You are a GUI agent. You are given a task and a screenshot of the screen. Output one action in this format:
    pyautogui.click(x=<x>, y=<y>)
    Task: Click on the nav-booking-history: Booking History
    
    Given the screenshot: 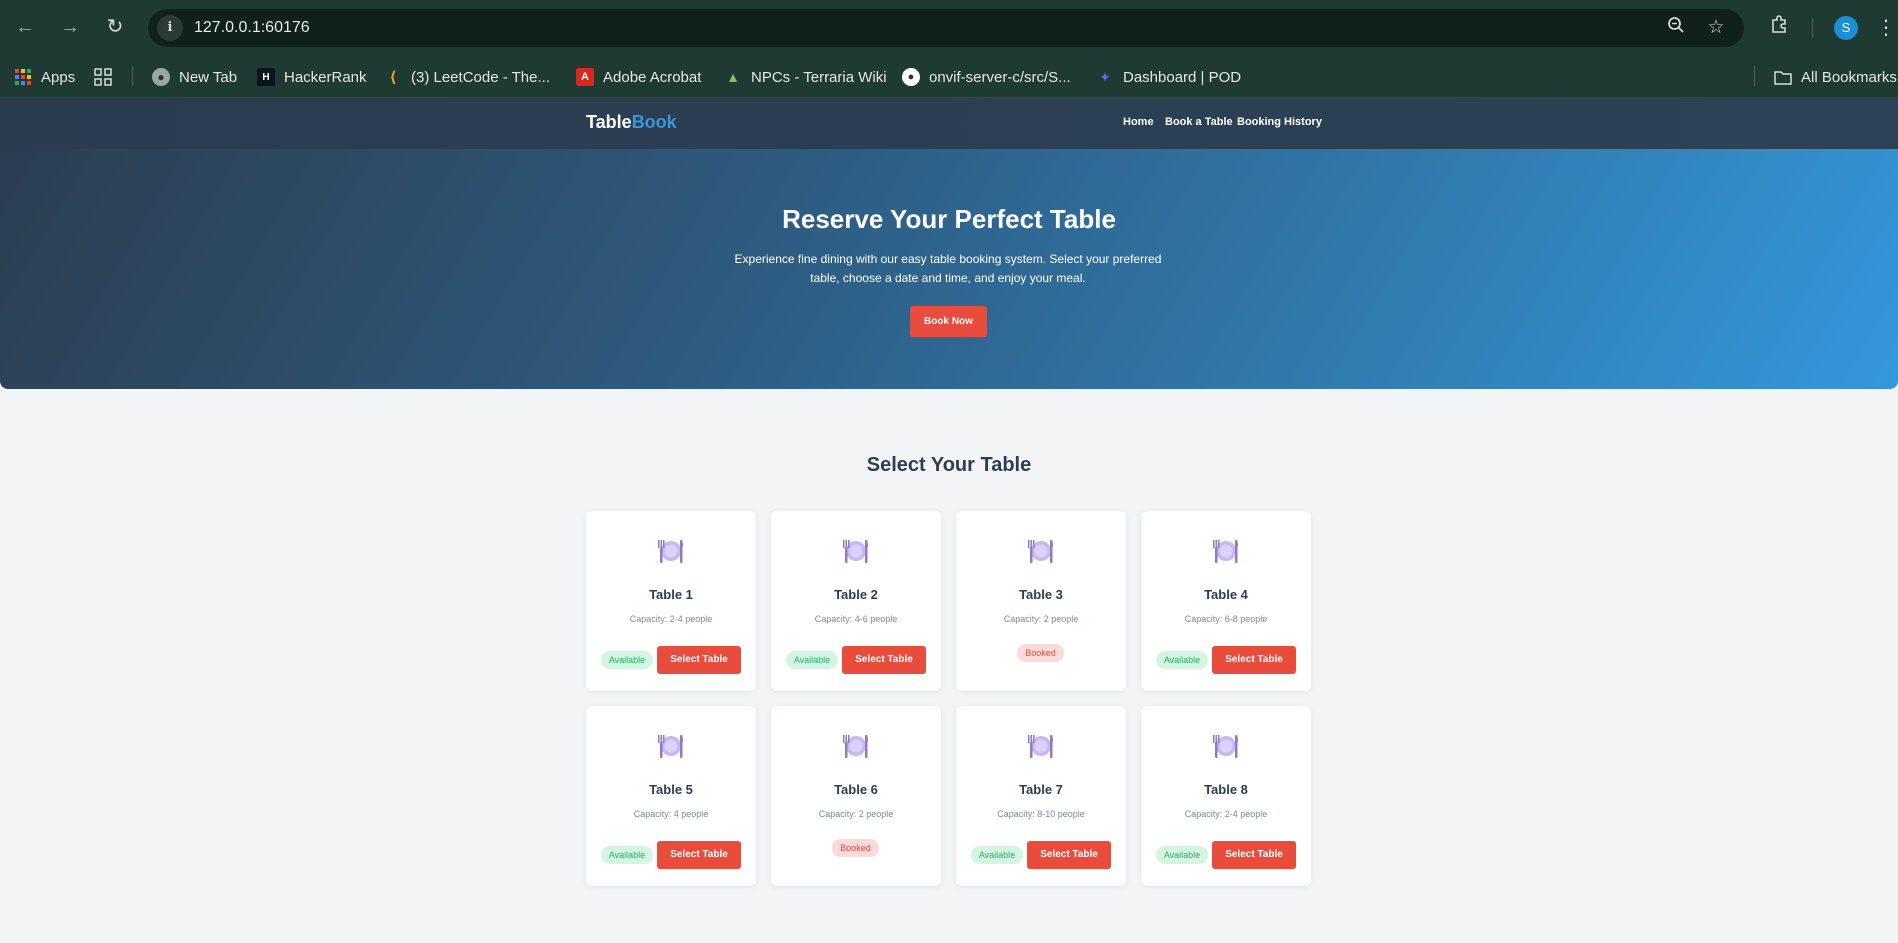 What is the action you would take?
    pyautogui.click(x=1279, y=122)
    